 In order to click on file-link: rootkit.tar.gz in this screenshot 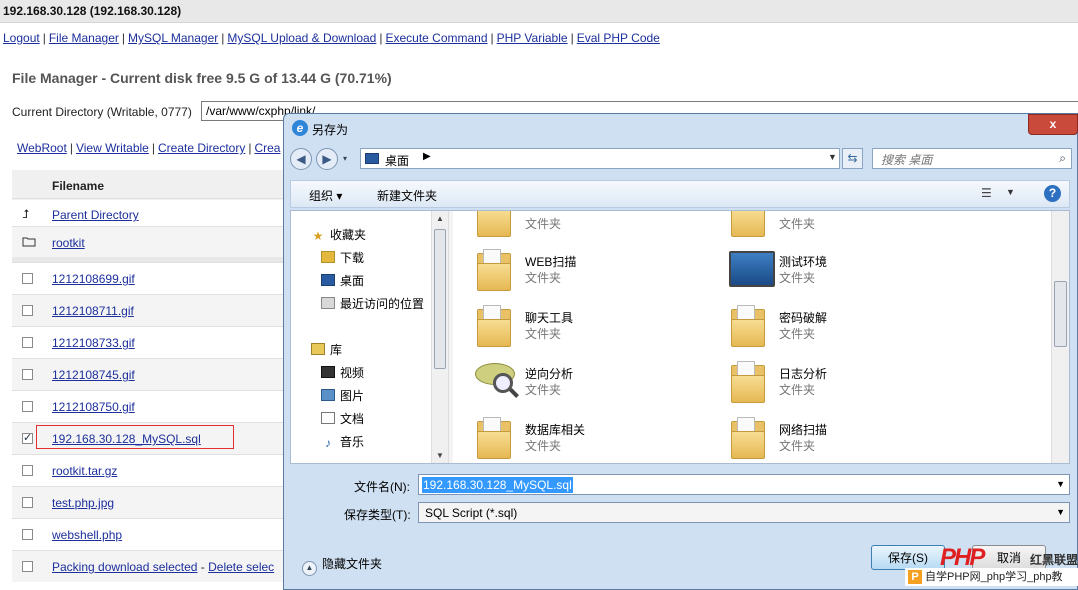, I will do `click(84, 471)`.